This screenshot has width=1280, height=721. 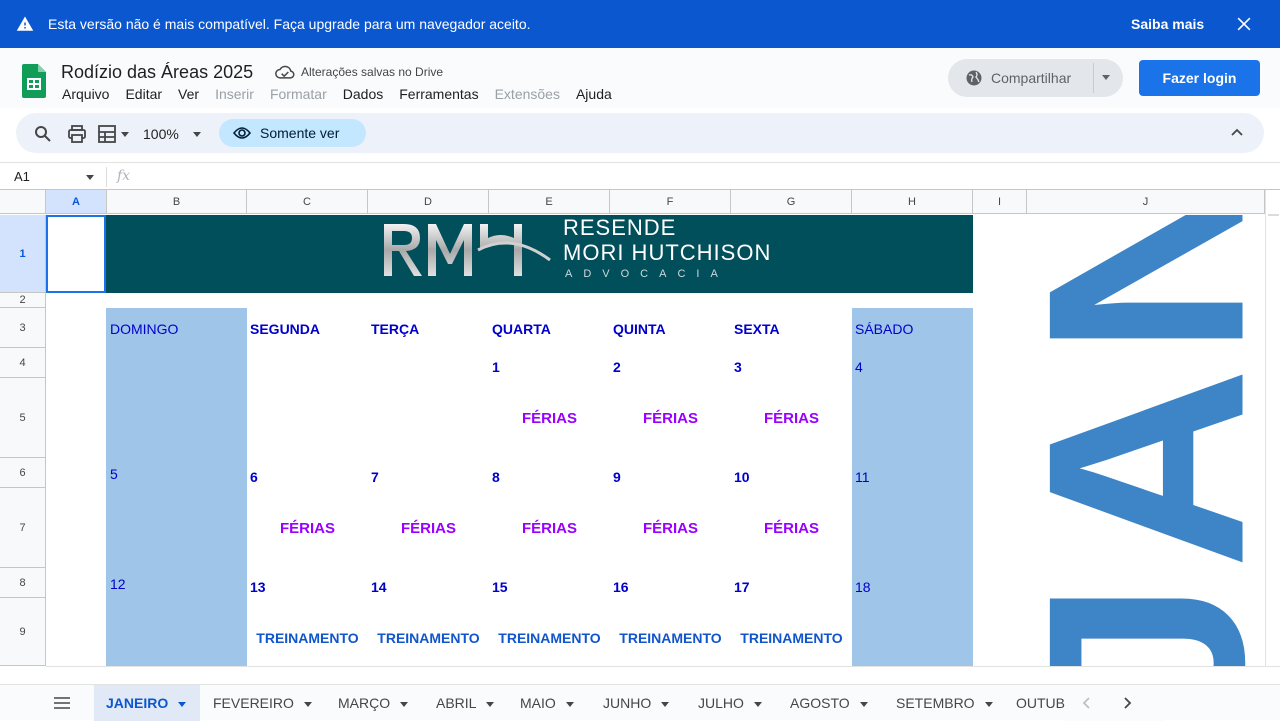 I want to click on sheet-tab-setembro: SETEMBRO, so click(x=944, y=703).